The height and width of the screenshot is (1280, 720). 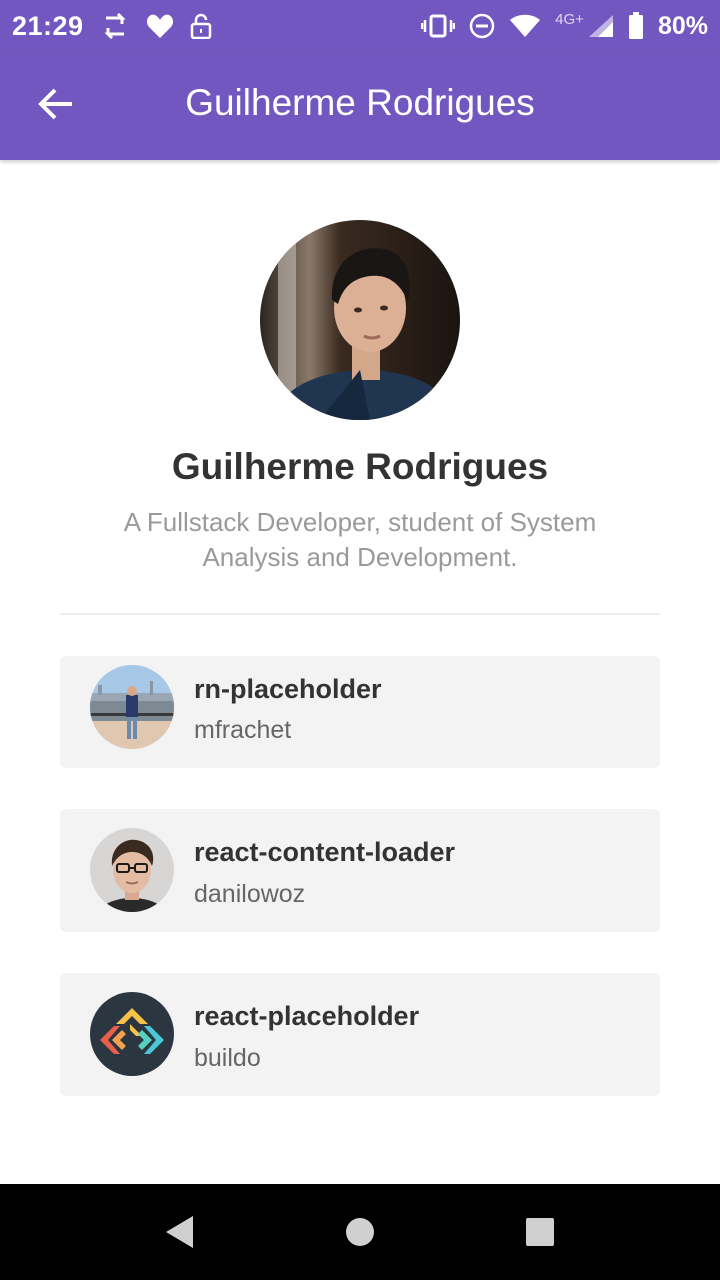 I want to click on heart-icon, so click(x=160, y=26).